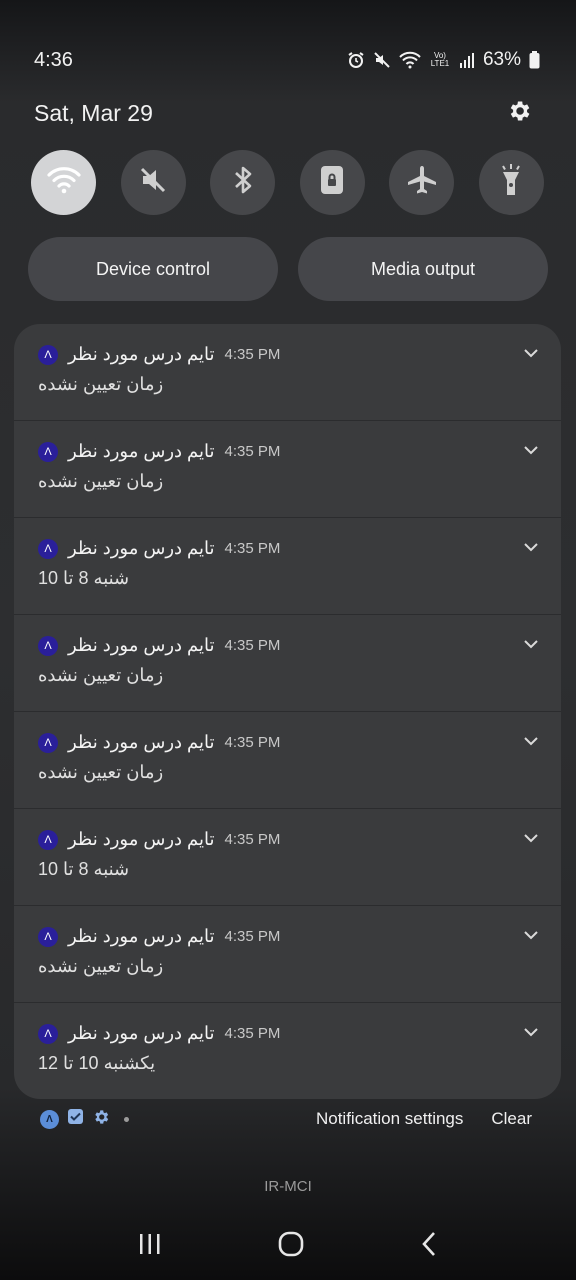 Image resolution: width=576 pixels, height=1280 pixels. What do you see at coordinates (511, 1119) in the screenshot?
I see `clear-button: Clear` at bounding box center [511, 1119].